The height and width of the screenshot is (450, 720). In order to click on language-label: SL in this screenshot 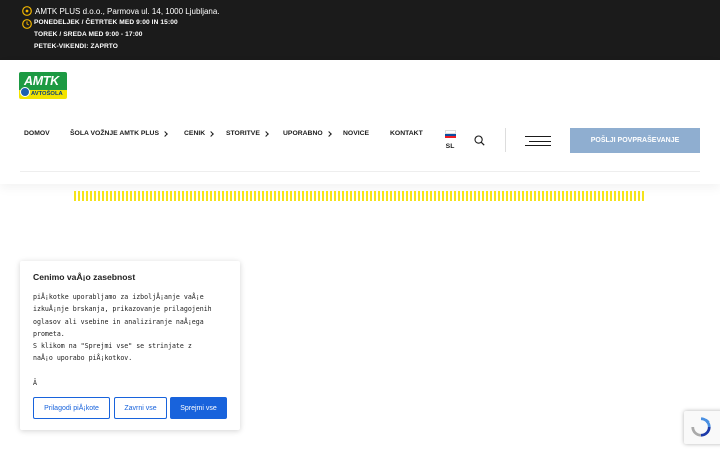, I will do `click(450, 146)`.